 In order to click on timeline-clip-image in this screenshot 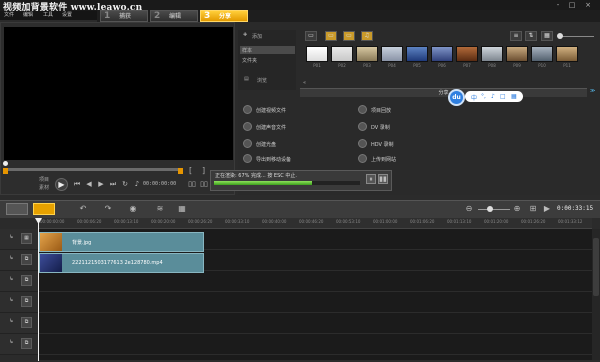, I will do `click(121, 242)`.